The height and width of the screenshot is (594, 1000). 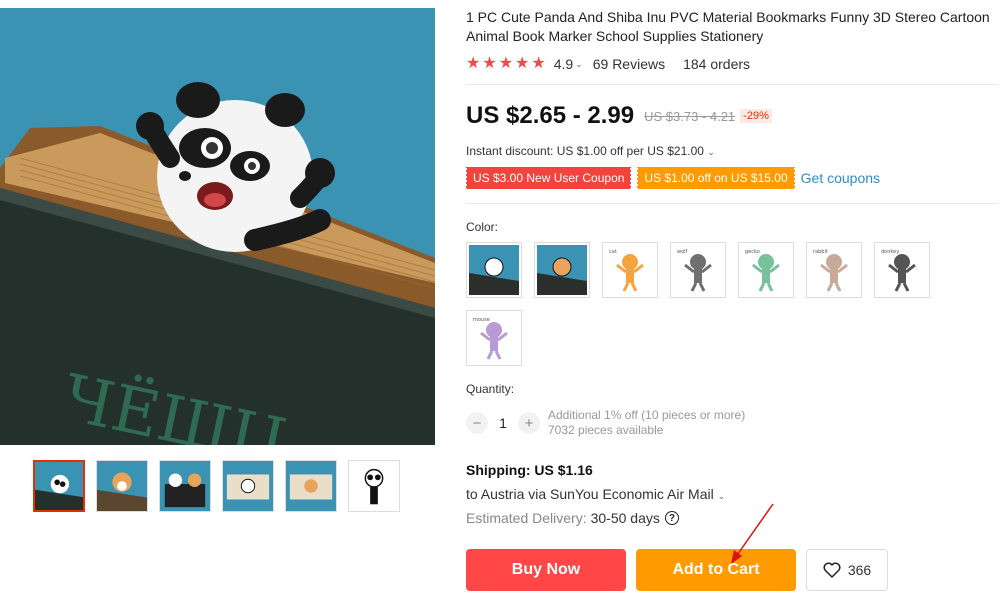 I want to click on buy-now-button: Buy Now, so click(x=546, y=570).